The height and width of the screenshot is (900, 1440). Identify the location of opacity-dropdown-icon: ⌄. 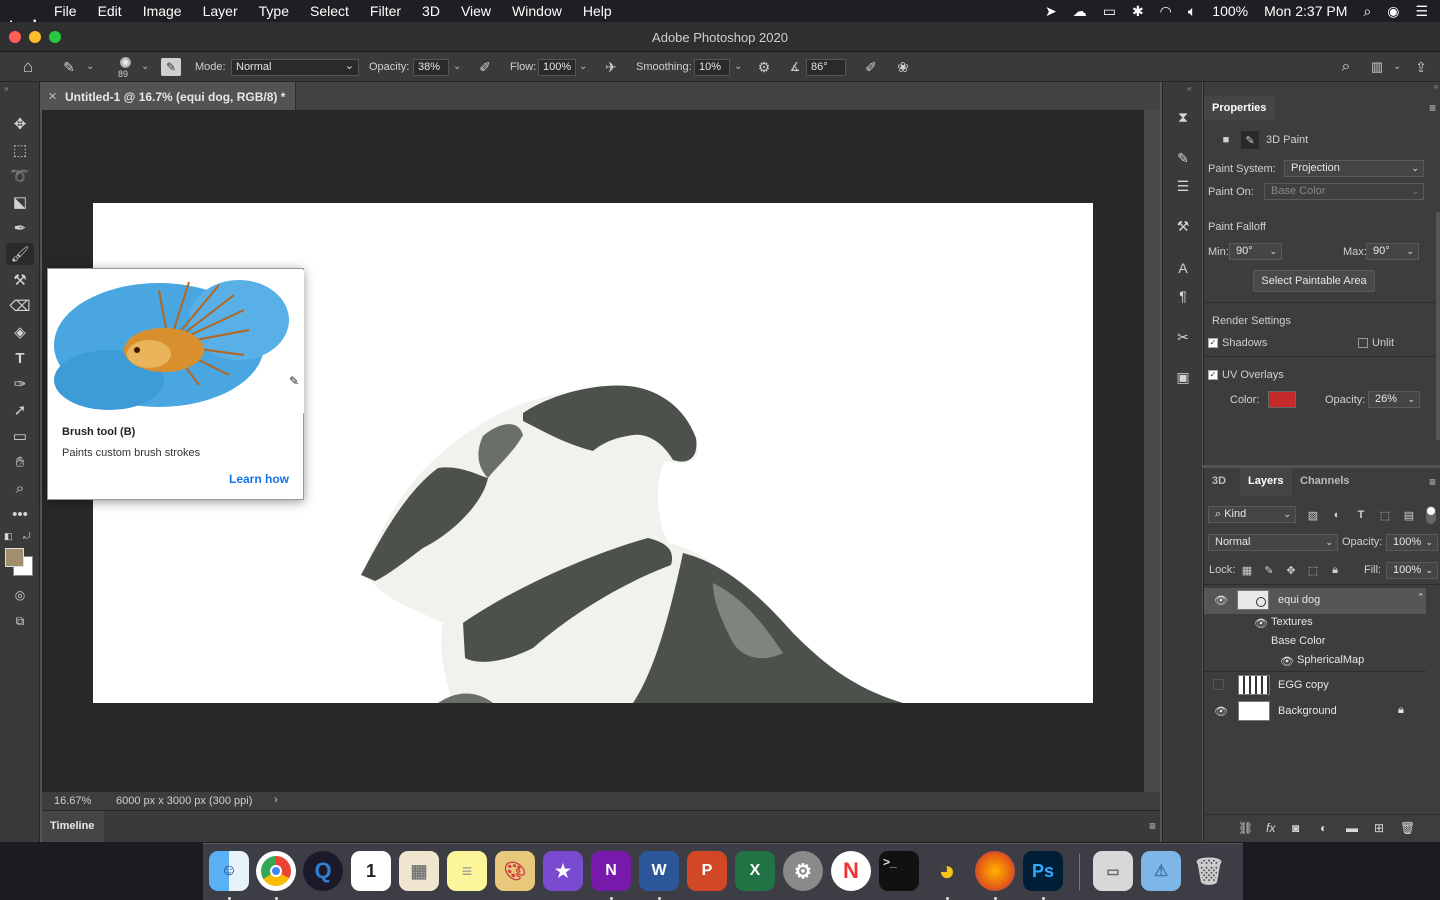
(457, 66).